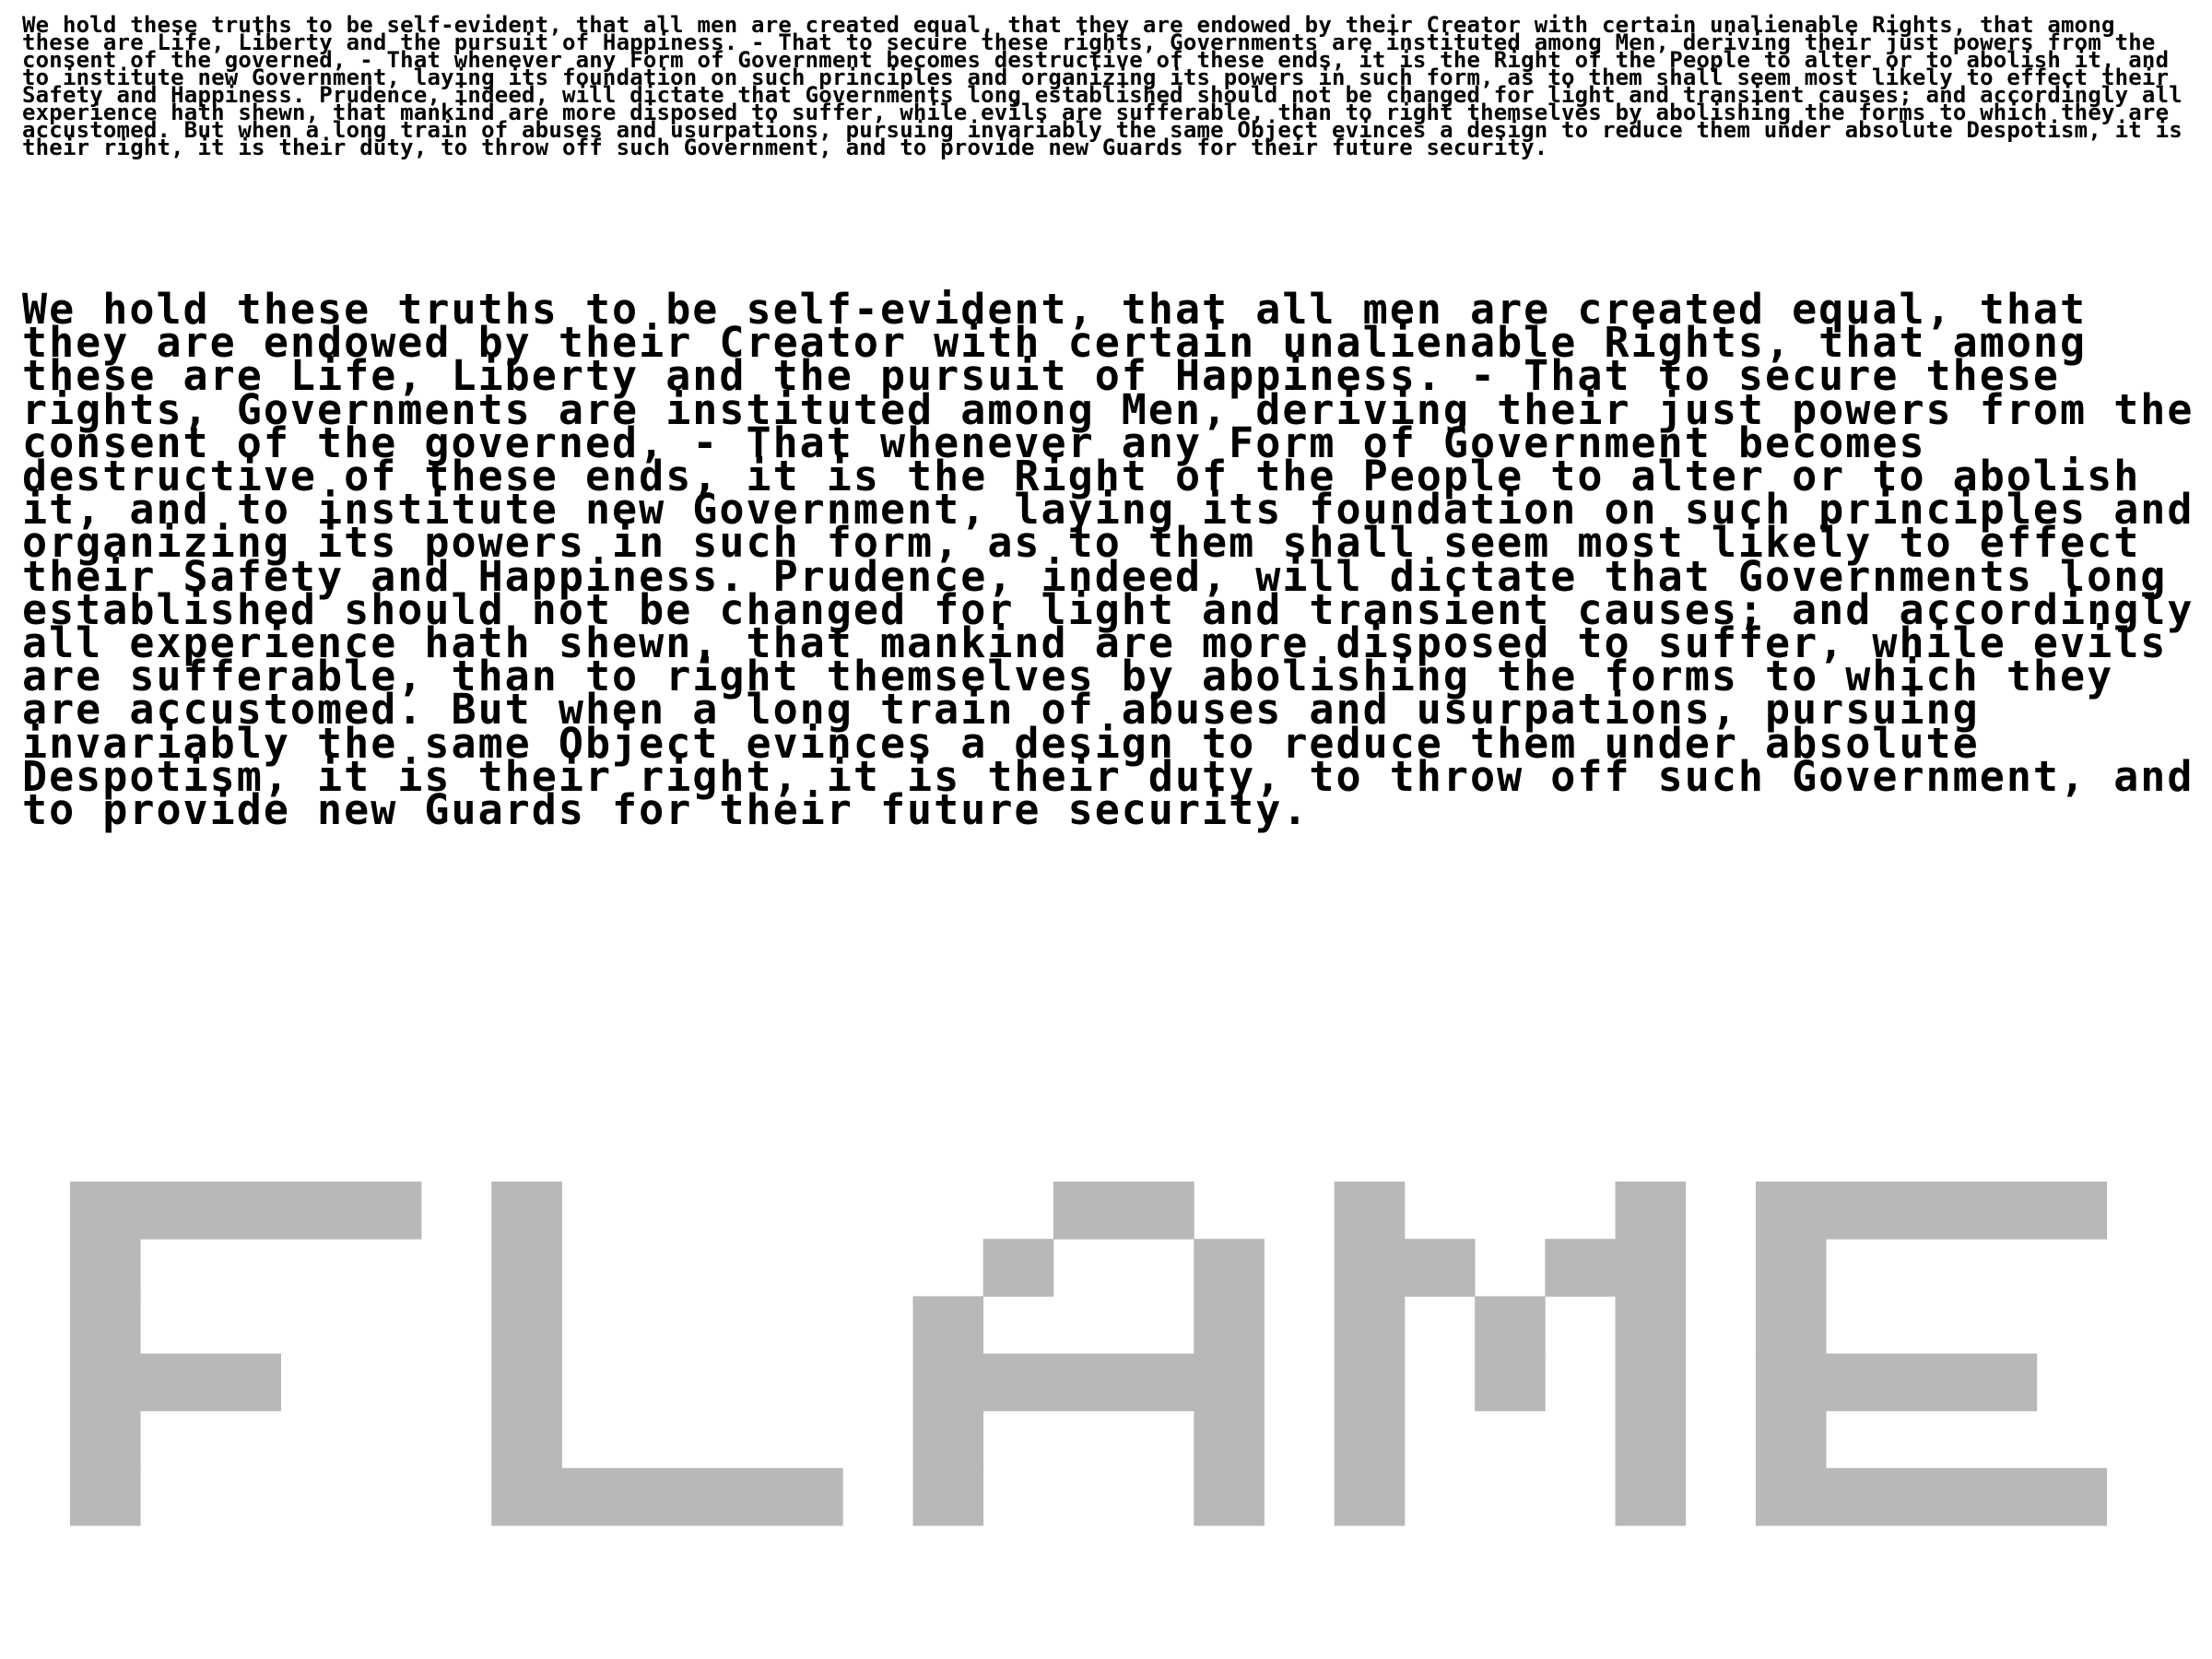 Image resolution: width=2212 pixels, height=1659 pixels. I want to click on pixel-letter-m, so click(1510, 1354).